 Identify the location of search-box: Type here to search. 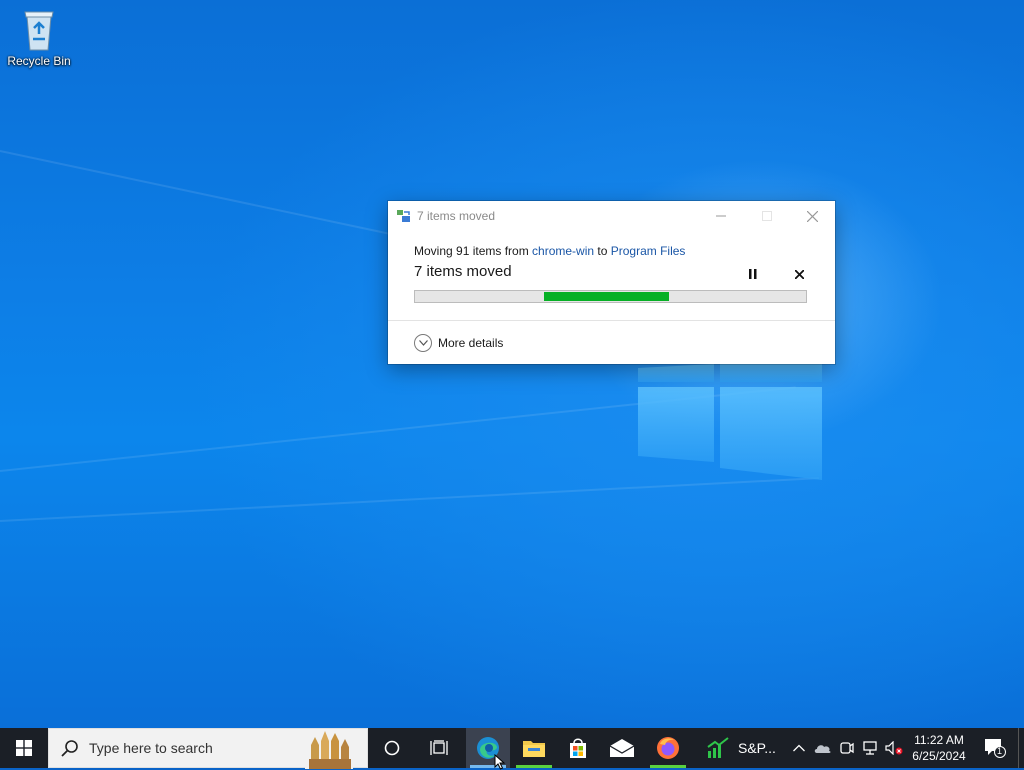
(208, 748).